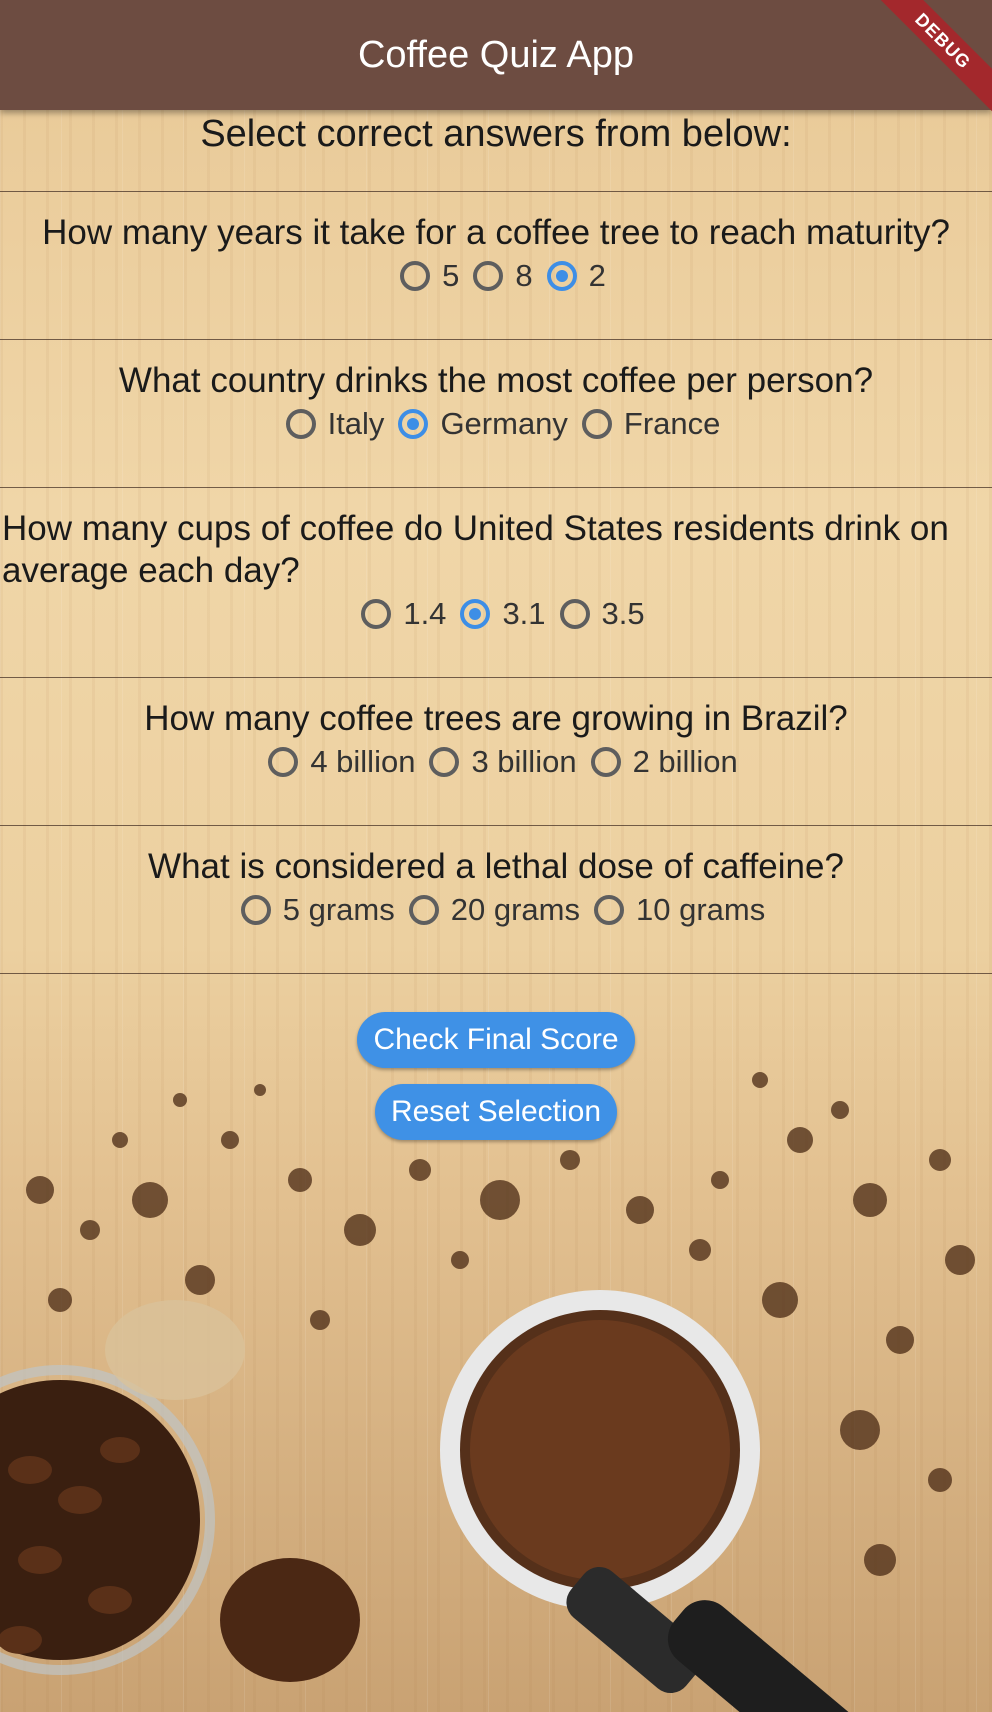 This screenshot has height=1712, width=992. Describe the element at coordinates (524, 613) in the screenshot. I see `option-label: 3.1` at that location.